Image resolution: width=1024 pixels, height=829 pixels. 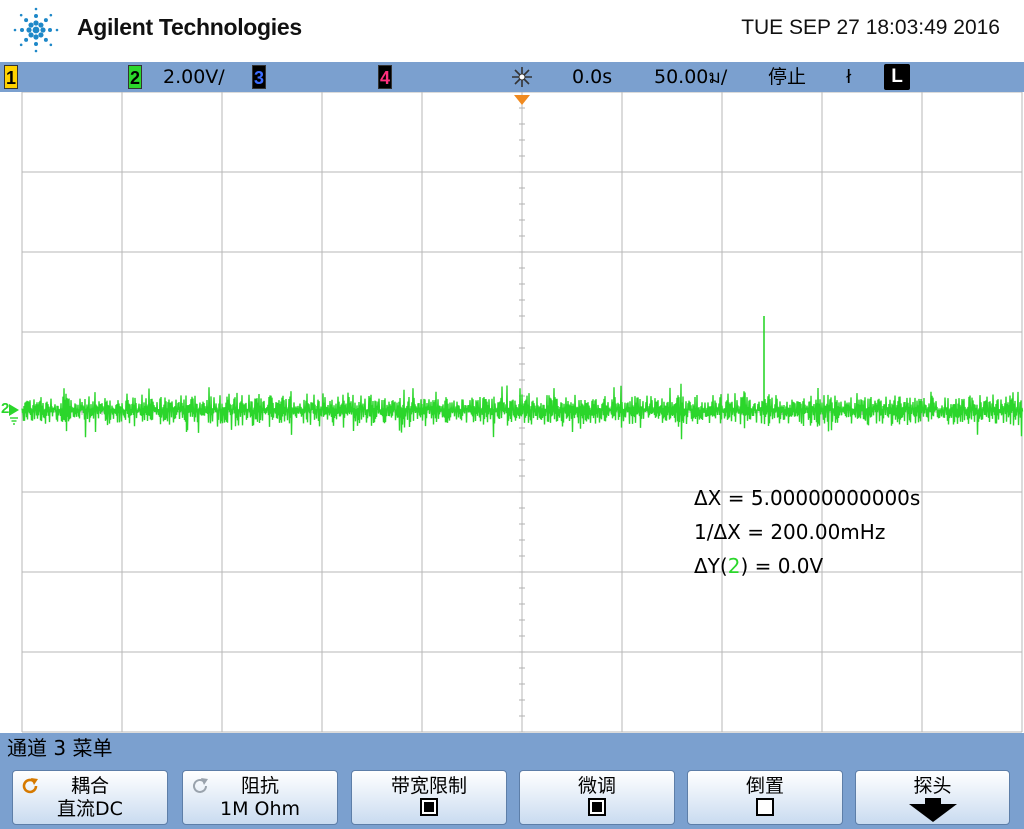 I want to click on measurement-delta-y: ΔY(2) = 0.0V, so click(x=758, y=566).